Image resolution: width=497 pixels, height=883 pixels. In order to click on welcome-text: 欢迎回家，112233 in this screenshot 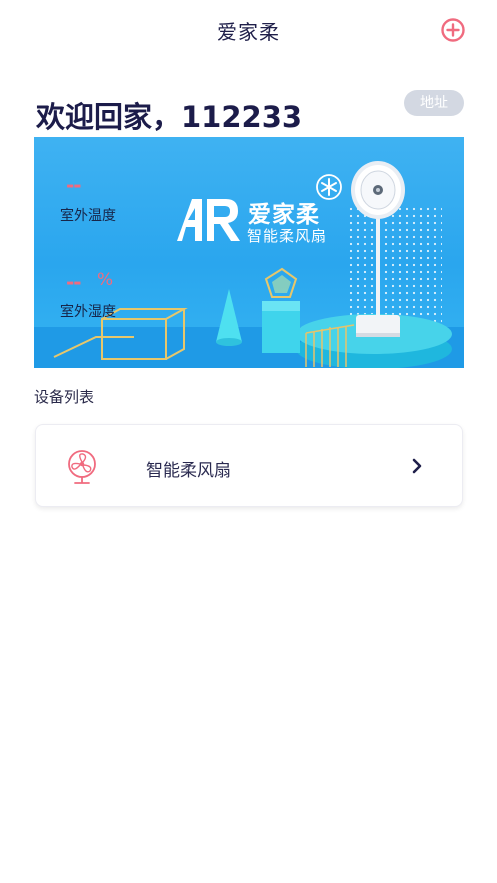, I will do `click(169, 117)`.